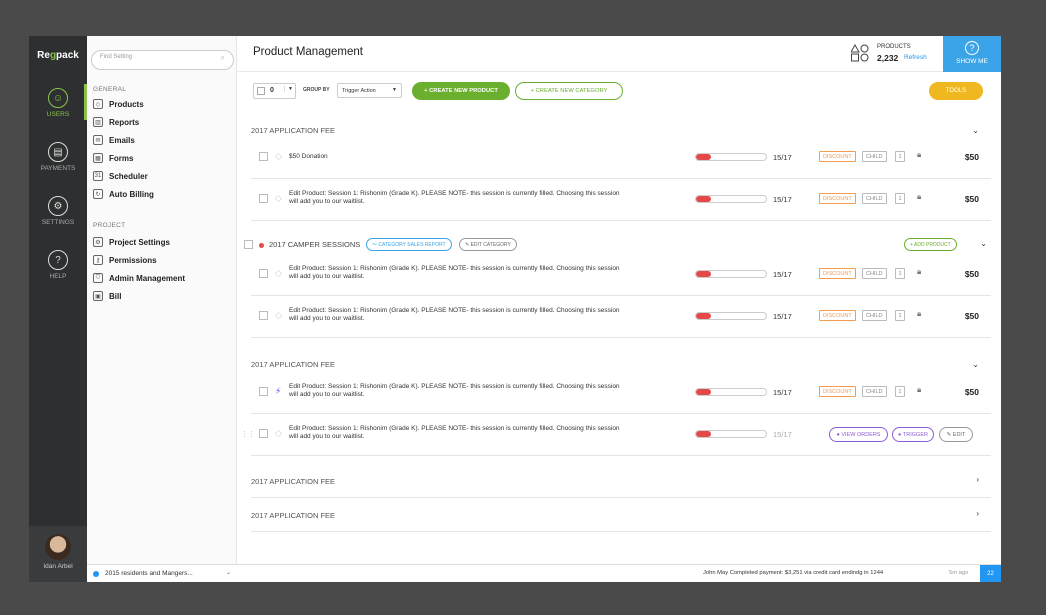  What do you see at coordinates (43, 55) in the screenshot?
I see `logo-text: Re` at bounding box center [43, 55].